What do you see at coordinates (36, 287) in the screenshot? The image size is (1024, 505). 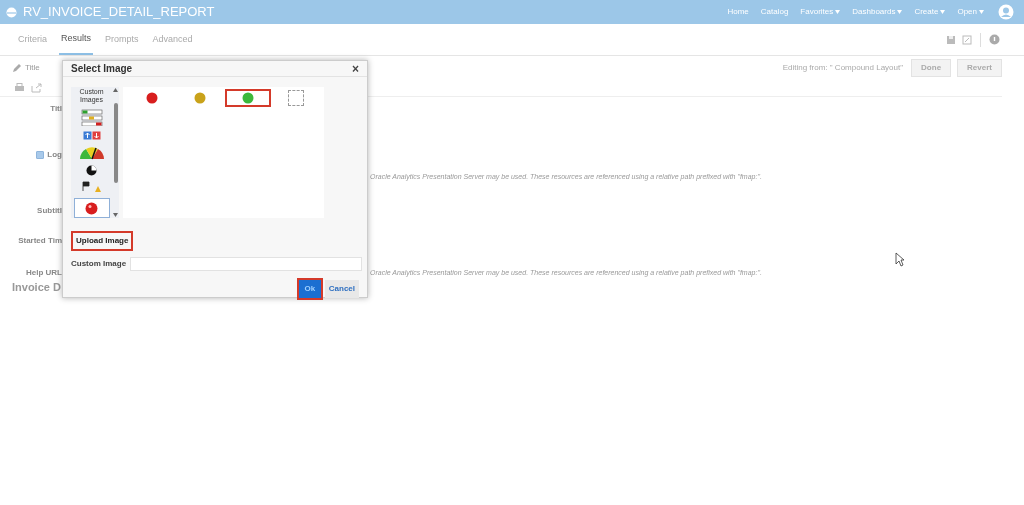 I see `section-title: Invoice D` at bounding box center [36, 287].